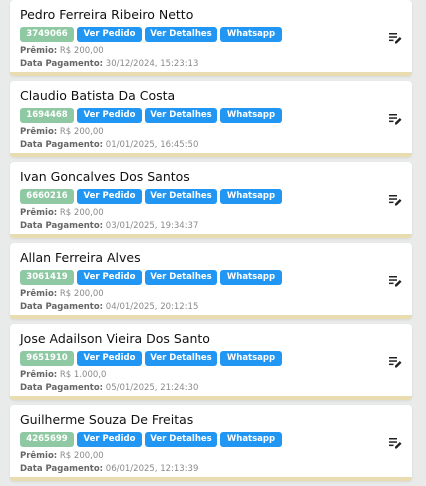 The width and height of the screenshot is (426, 486). I want to click on premio-line: Prêmio: R$ 1.000,0, so click(216, 375).